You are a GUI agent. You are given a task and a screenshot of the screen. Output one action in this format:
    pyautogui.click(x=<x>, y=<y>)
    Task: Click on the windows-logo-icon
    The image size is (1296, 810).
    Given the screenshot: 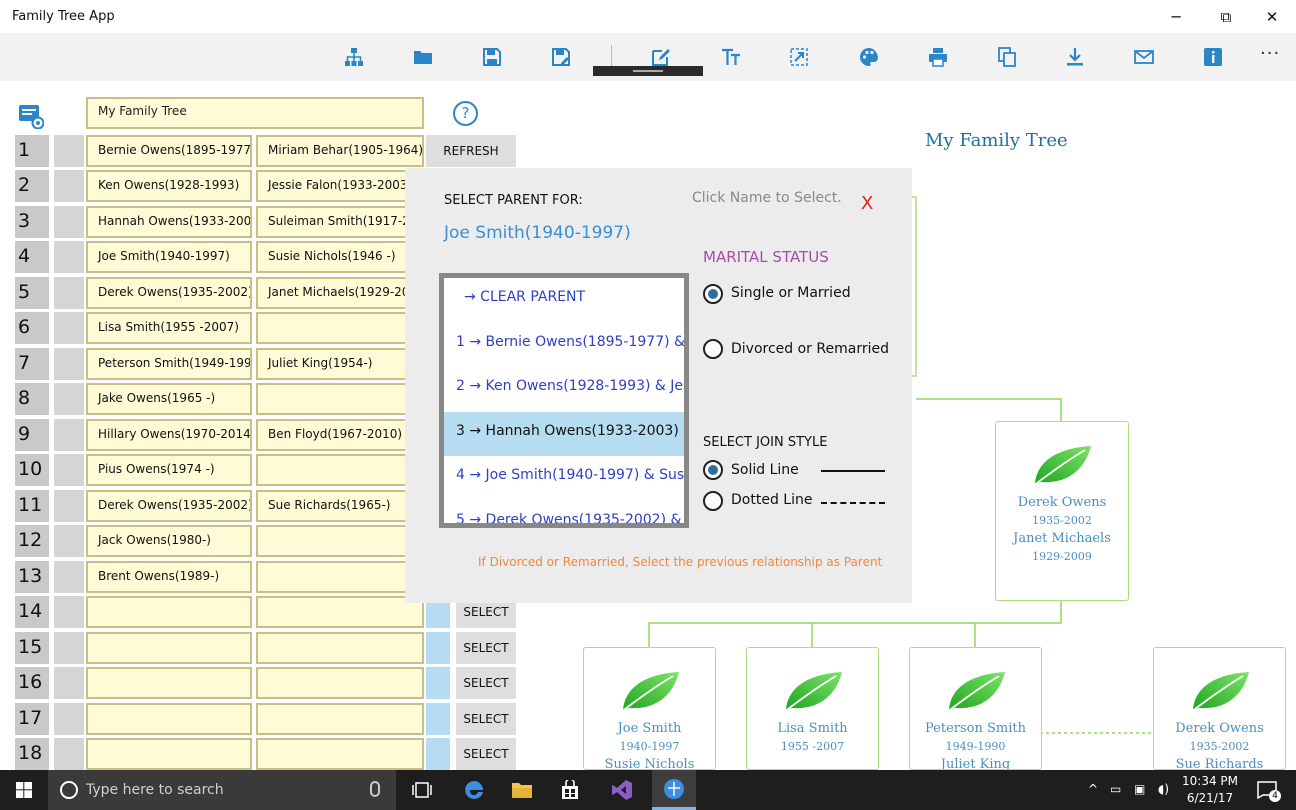 What is the action you would take?
    pyautogui.click(x=24, y=790)
    